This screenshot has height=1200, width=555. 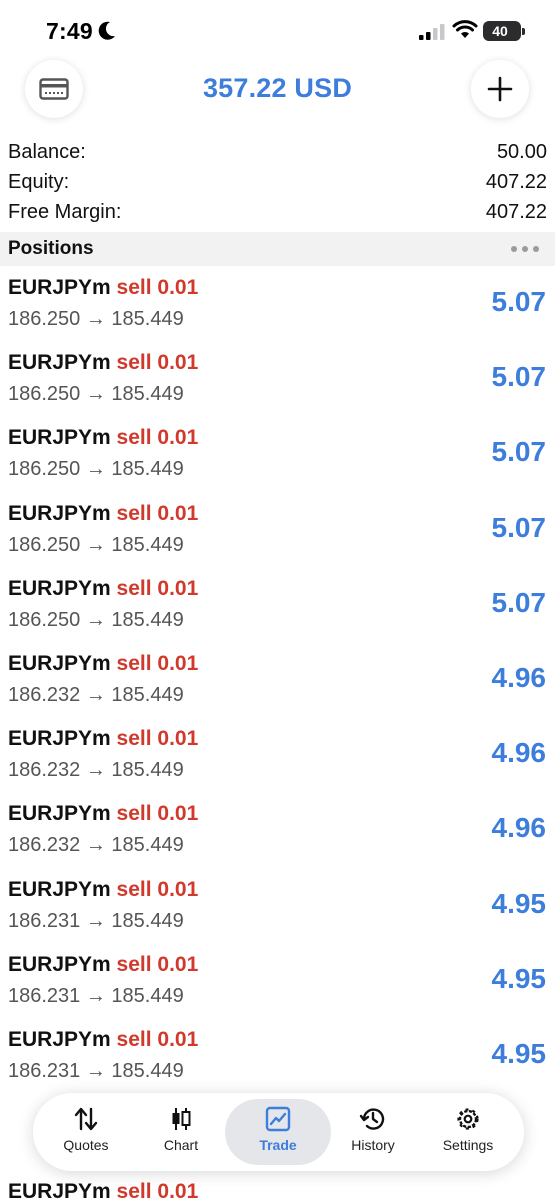 I want to click on plus-icon, so click(x=500, y=89).